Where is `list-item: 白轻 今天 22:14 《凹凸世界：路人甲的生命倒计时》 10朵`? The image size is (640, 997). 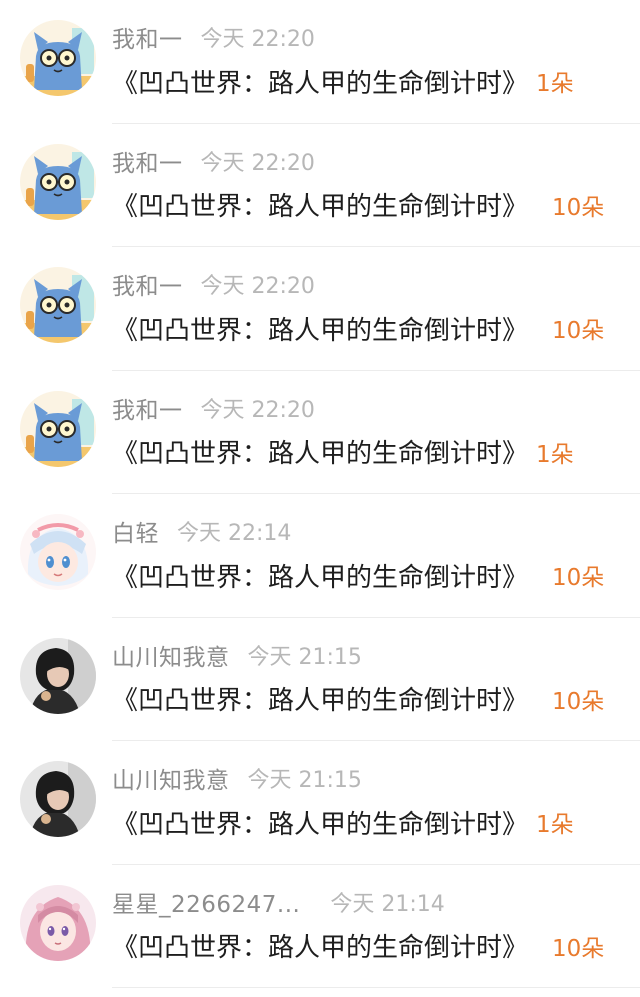 list-item: 白轻 今天 22:14 《凹凸世界：路人甲的生命倒计时》 10朵 is located at coordinates (320, 556).